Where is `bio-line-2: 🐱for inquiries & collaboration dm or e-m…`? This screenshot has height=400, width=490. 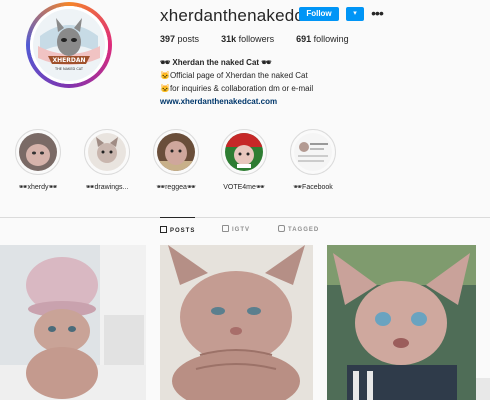
bio-line-2: 🐱for inquiries & collaboration dm or e-m… is located at coordinates (237, 88).